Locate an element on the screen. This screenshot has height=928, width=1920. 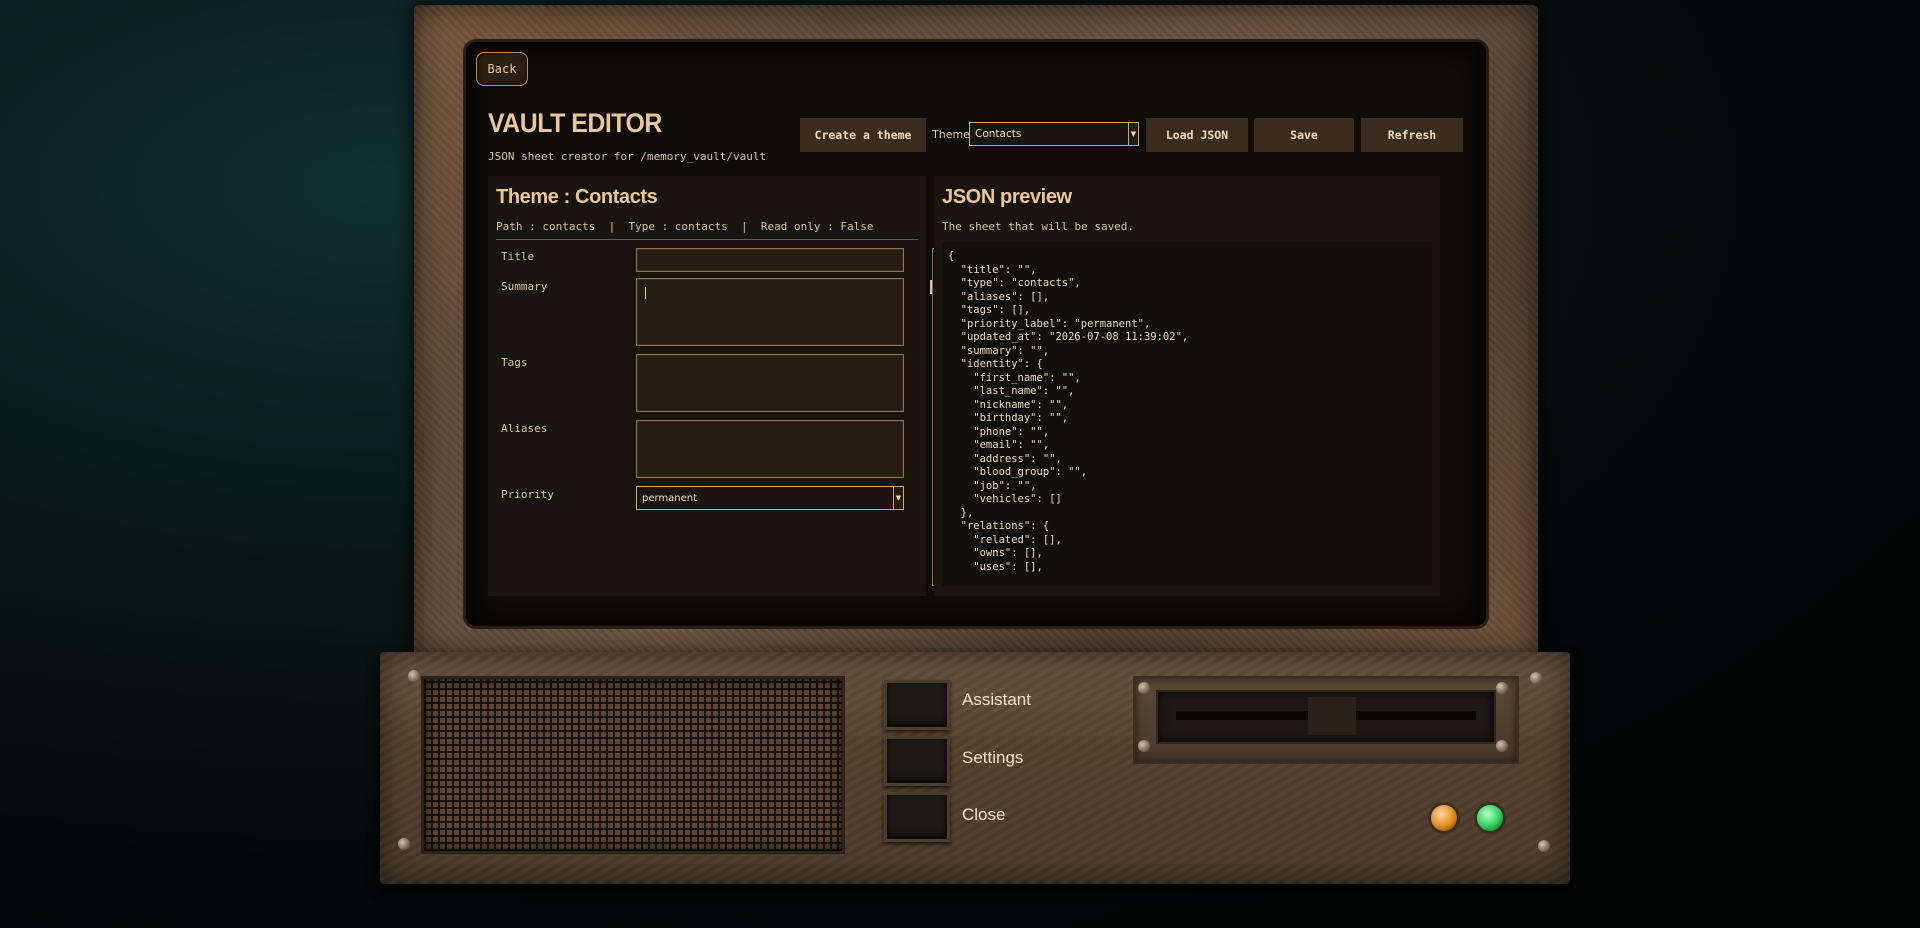
preview-title: JSON preview is located at coordinates (1007, 197).